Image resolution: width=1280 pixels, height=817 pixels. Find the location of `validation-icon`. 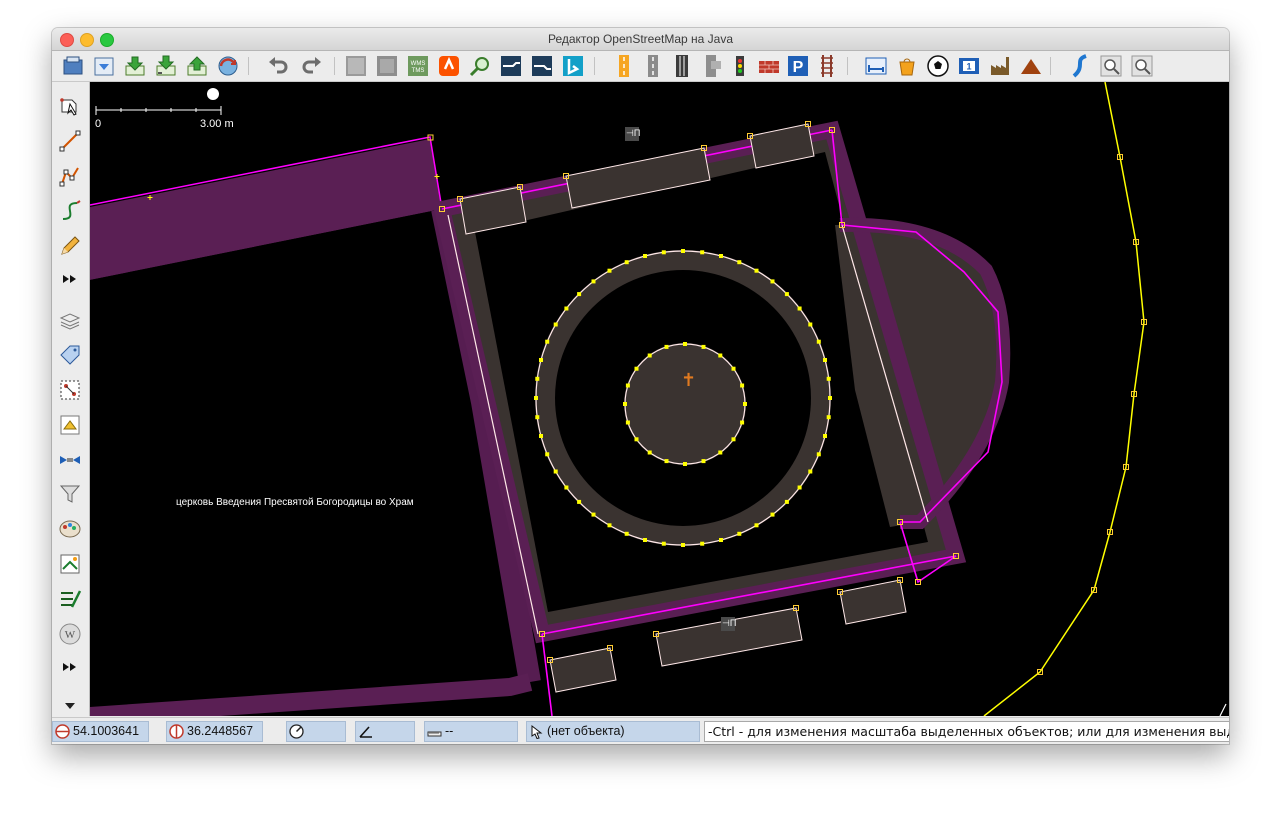

validation-icon is located at coordinates (70, 564).